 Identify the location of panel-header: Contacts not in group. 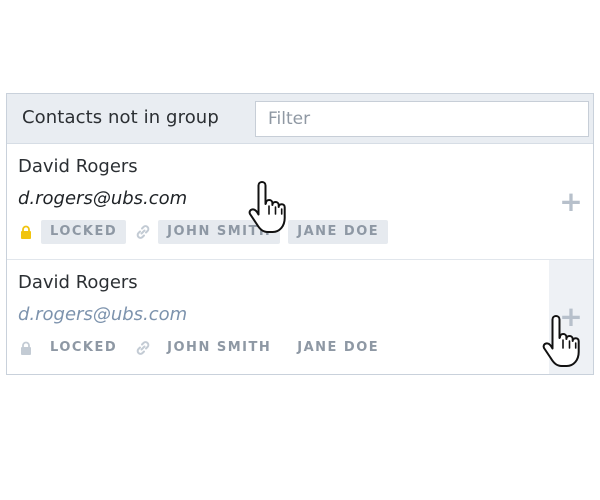
(300, 119).